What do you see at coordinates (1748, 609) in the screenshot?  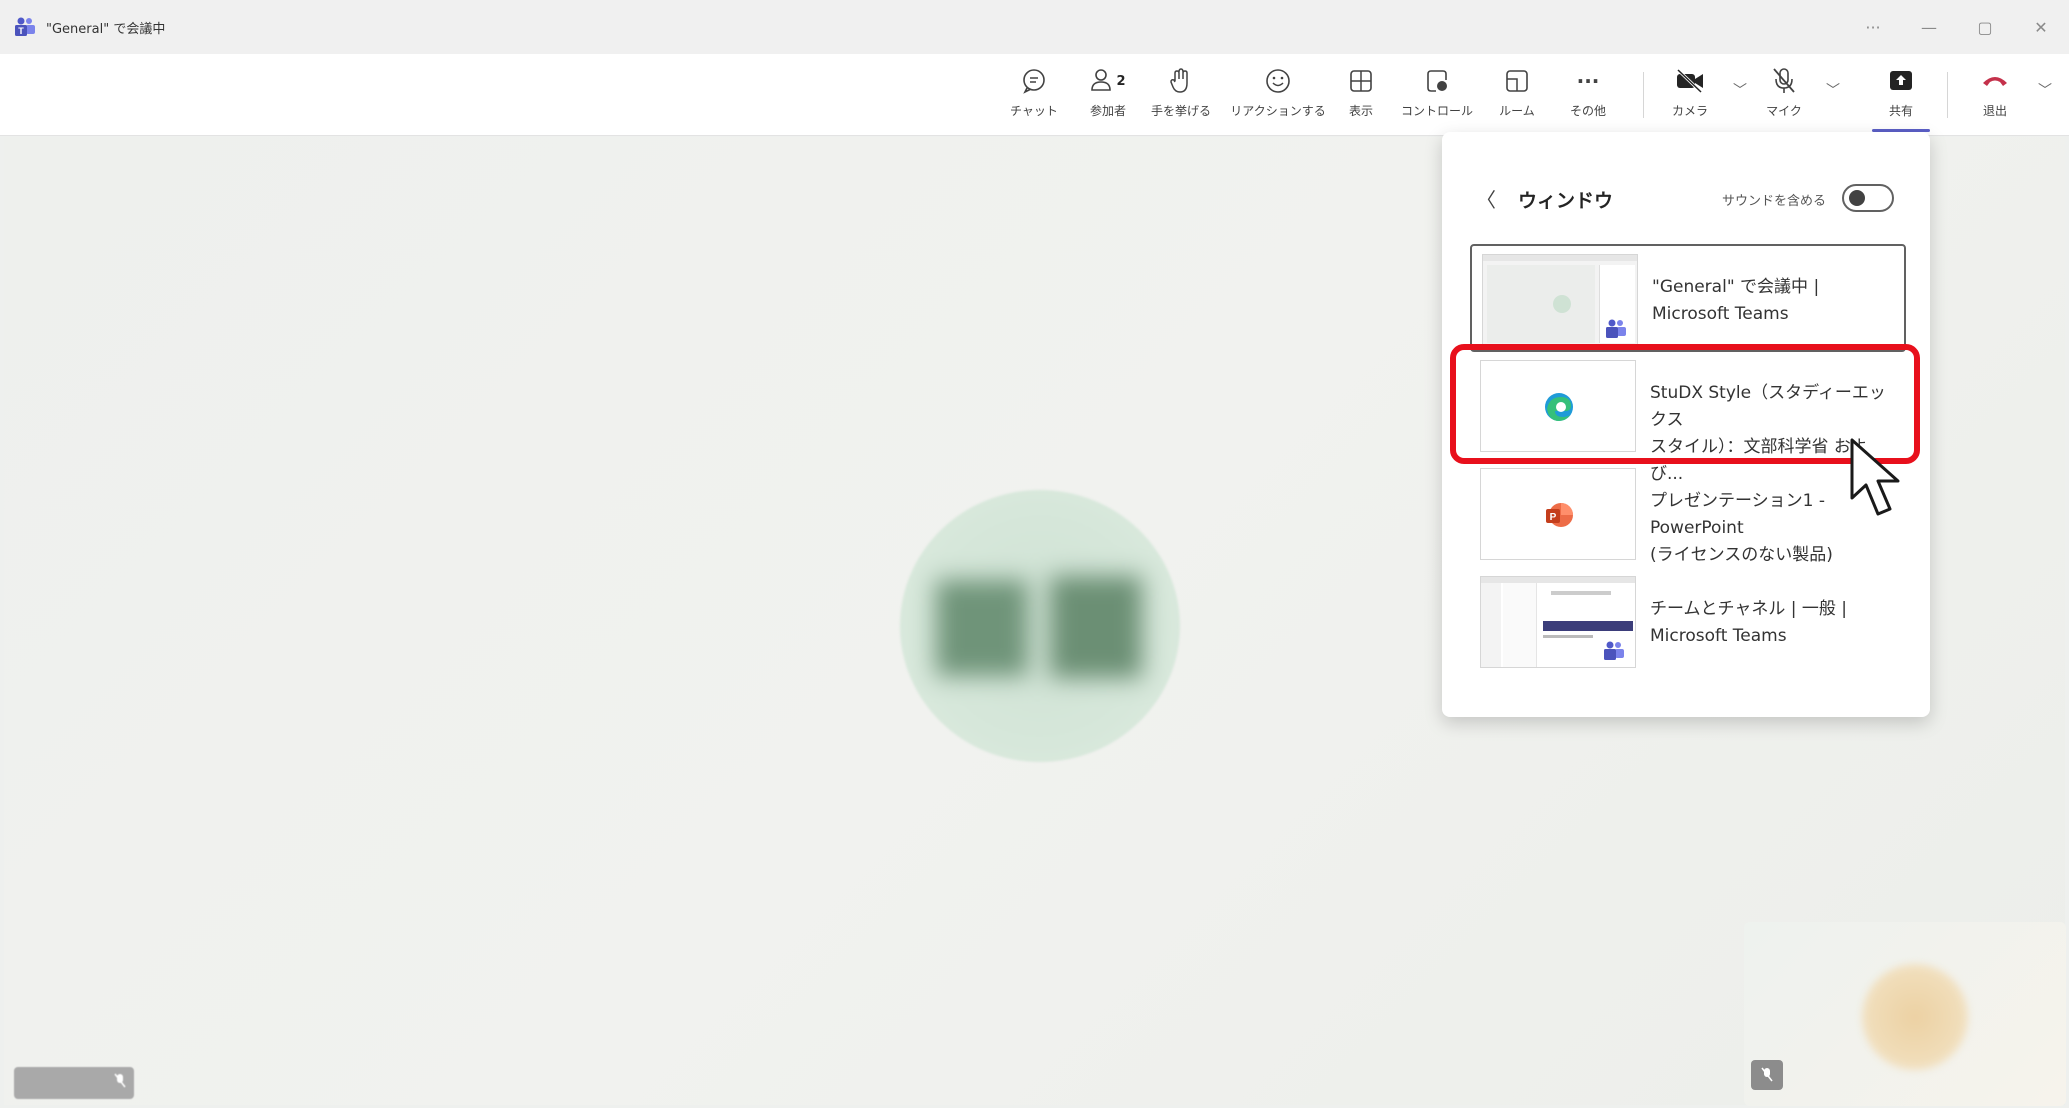 I see `window-title-line1: チームとチャネル | 一般 |` at bounding box center [1748, 609].